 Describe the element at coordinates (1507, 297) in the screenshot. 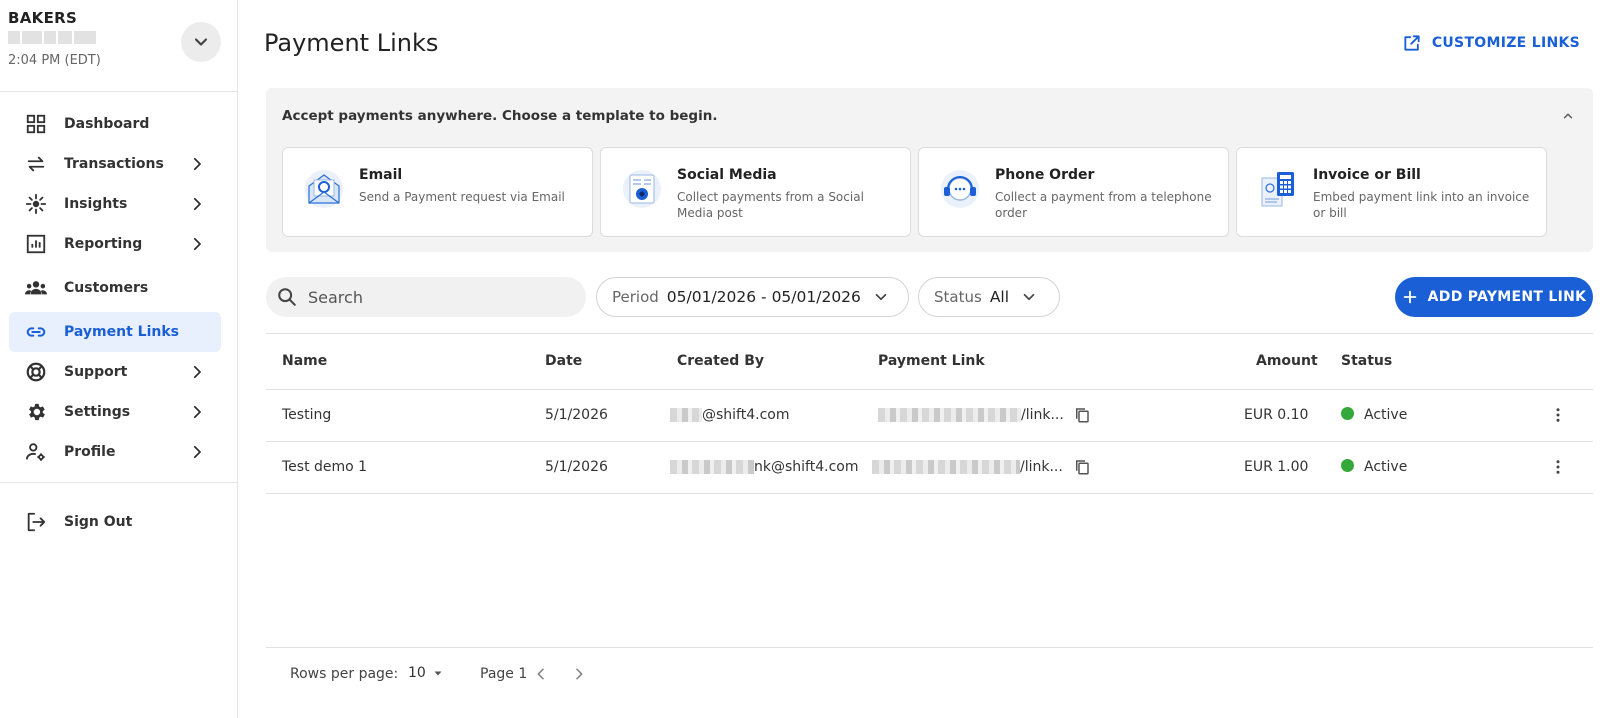

I see `add-payment-link-label: ADD PAYMENT LINK` at that location.